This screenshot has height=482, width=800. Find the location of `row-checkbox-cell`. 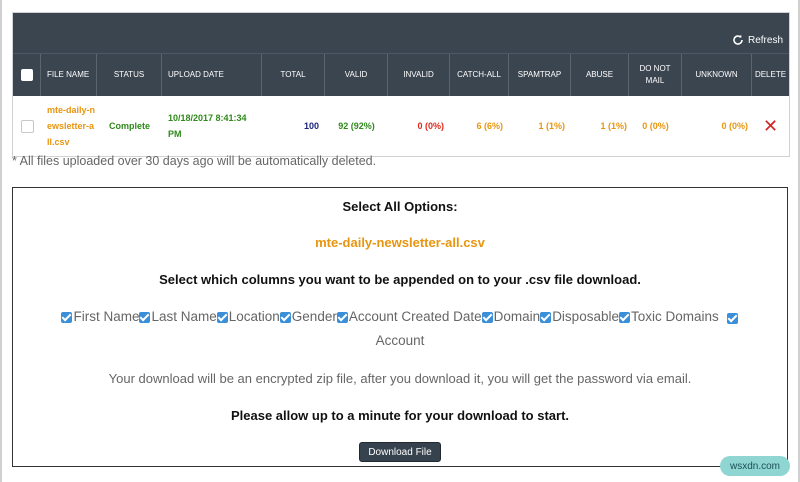

row-checkbox-cell is located at coordinates (27, 126).